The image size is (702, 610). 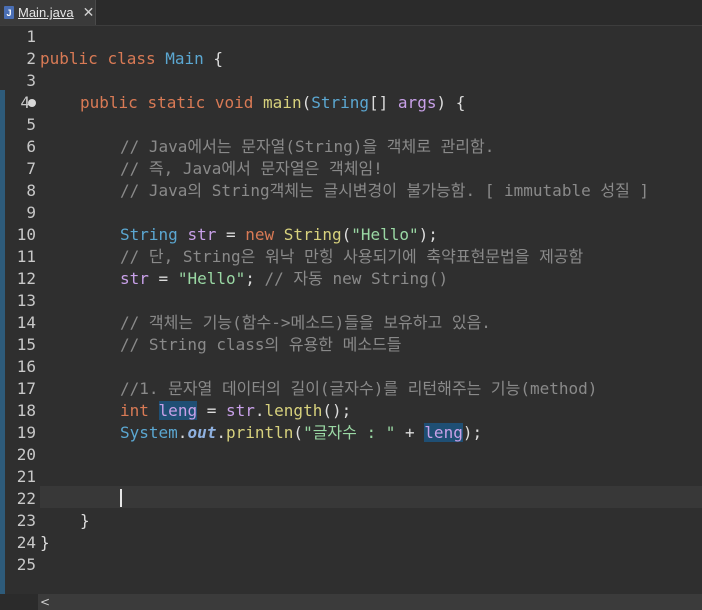 I want to click on line-number: 14, so click(x=26, y=322).